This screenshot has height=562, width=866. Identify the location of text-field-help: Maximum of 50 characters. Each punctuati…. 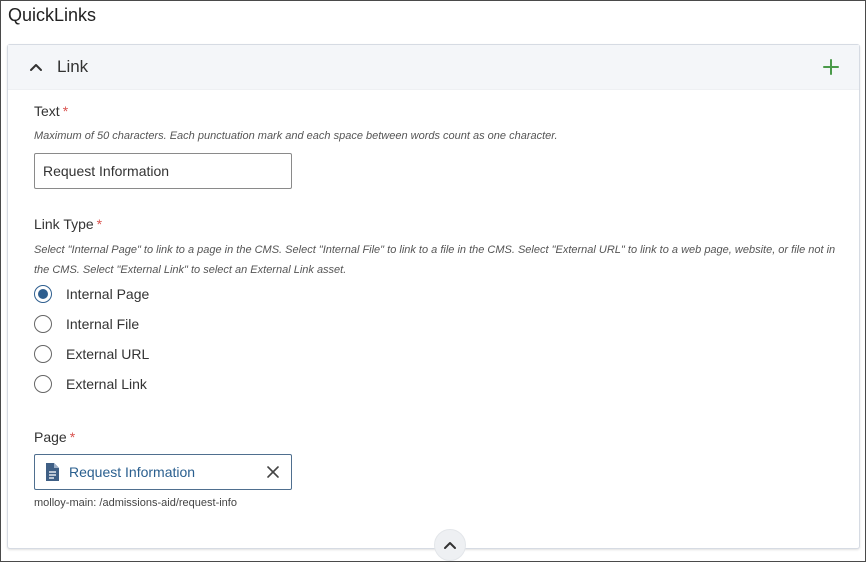
(296, 136).